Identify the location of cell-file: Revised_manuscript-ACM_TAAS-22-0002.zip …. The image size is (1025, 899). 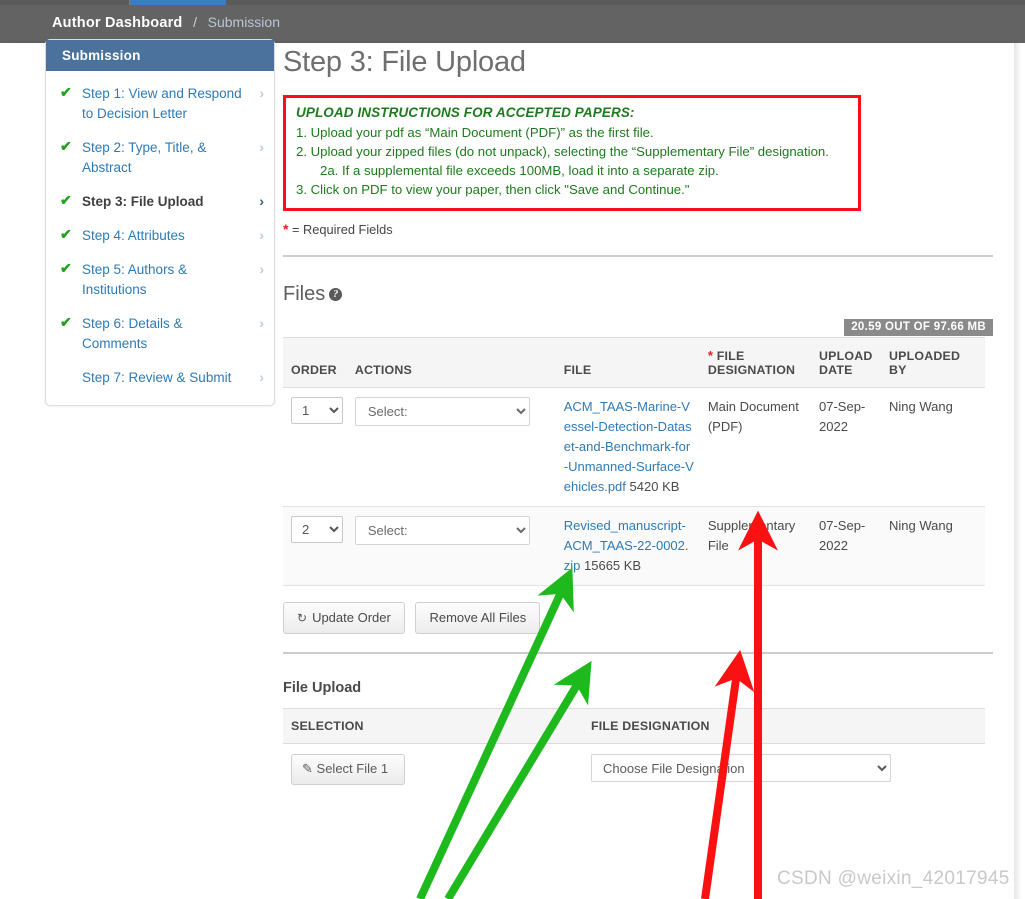
(627, 546).